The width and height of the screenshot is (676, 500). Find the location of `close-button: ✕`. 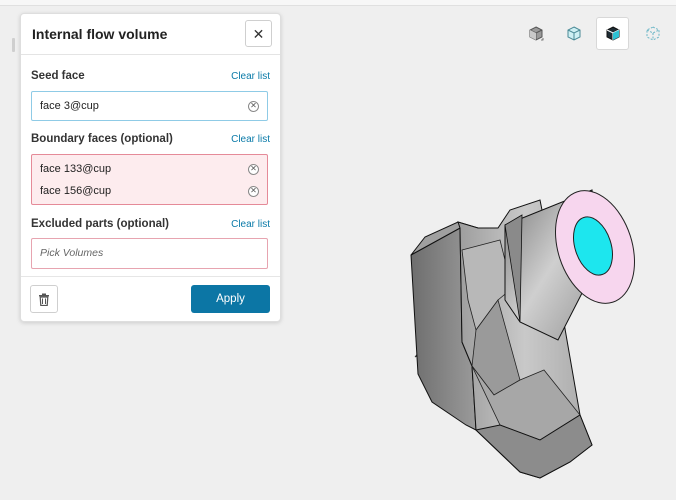

close-button: ✕ is located at coordinates (258, 33).